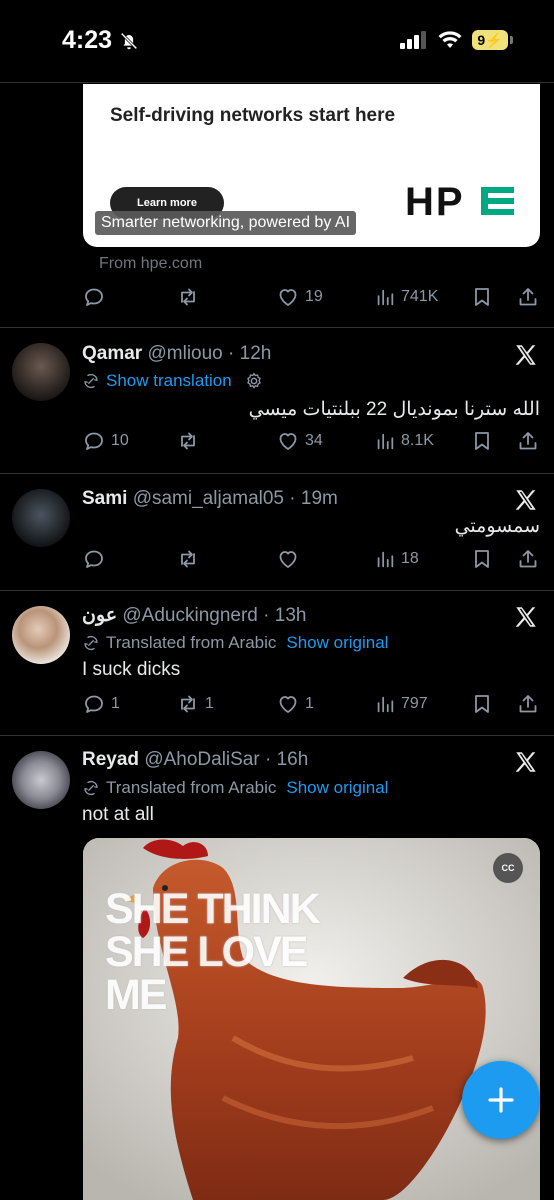 The width and height of the screenshot is (554, 1200). Describe the element at coordinates (291, 615) in the screenshot. I see `tweet-time: 13h` at that location.